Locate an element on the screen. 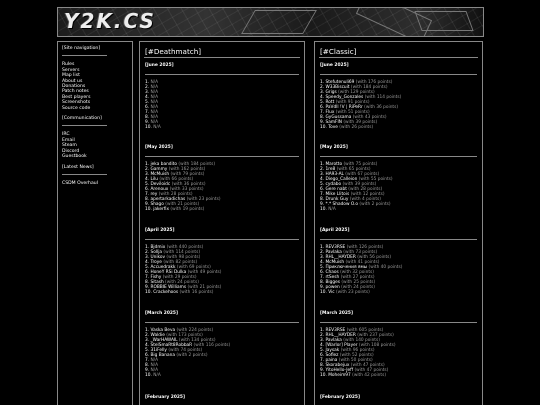 This screenshot has width=540, height=405. nav-link: CSDM Overhaul is located at coordinates (84, 183).